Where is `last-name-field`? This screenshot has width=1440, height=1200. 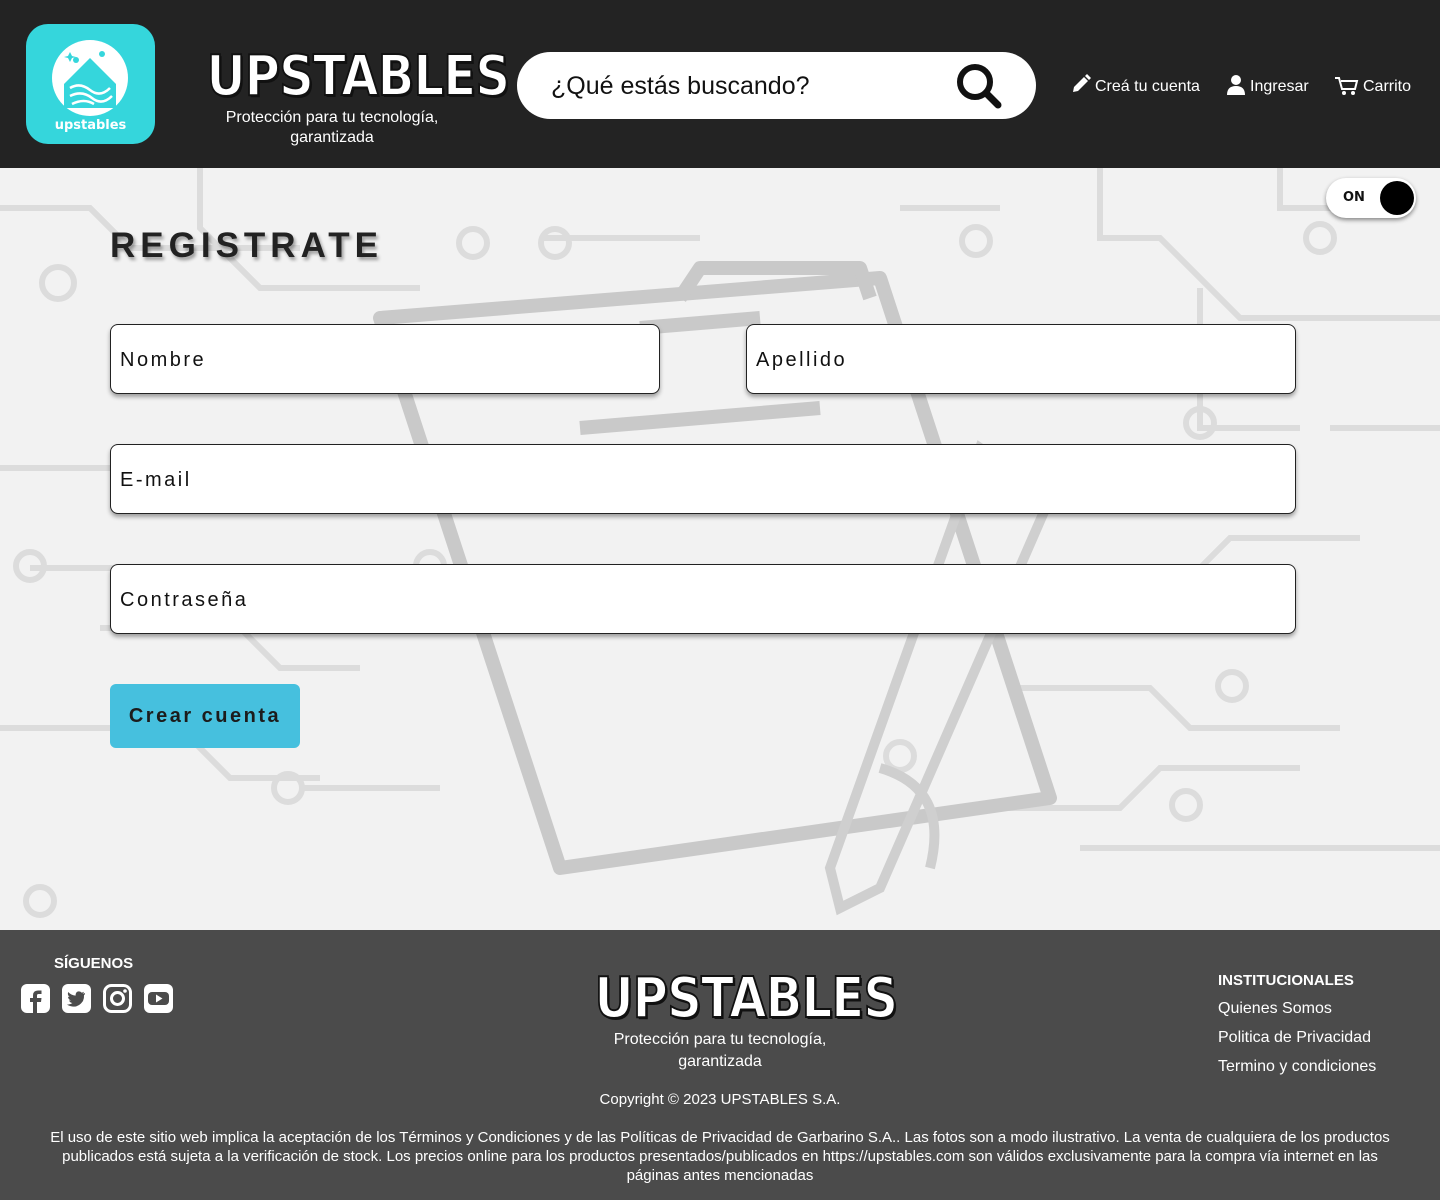
last-name-field is located at coordinates (1021, 359).